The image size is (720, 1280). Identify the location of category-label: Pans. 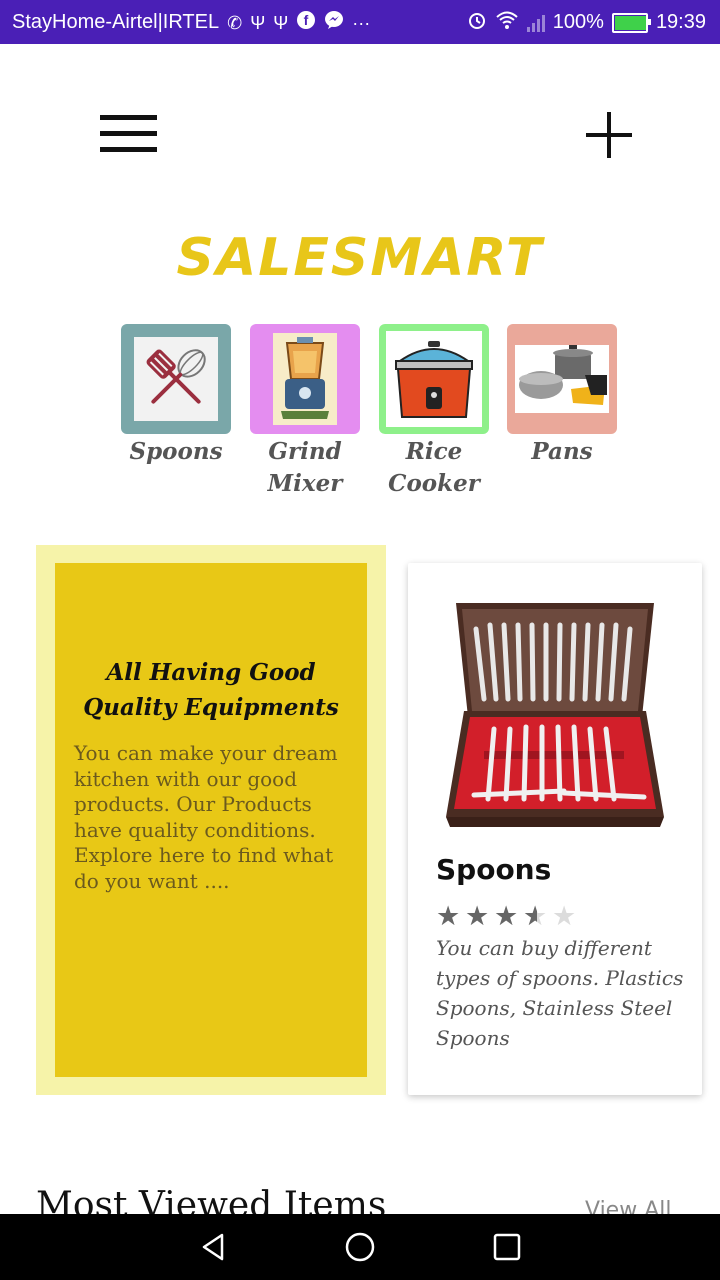
(562, 451).